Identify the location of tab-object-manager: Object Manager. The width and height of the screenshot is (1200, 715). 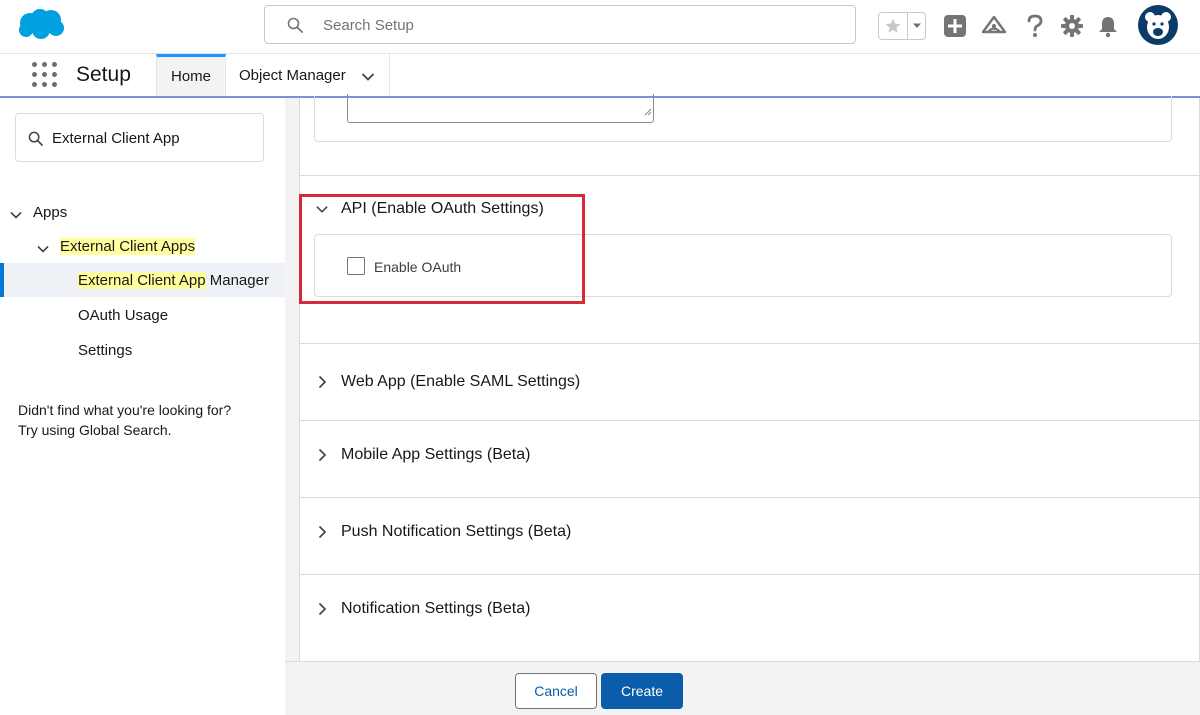
(308, 75).